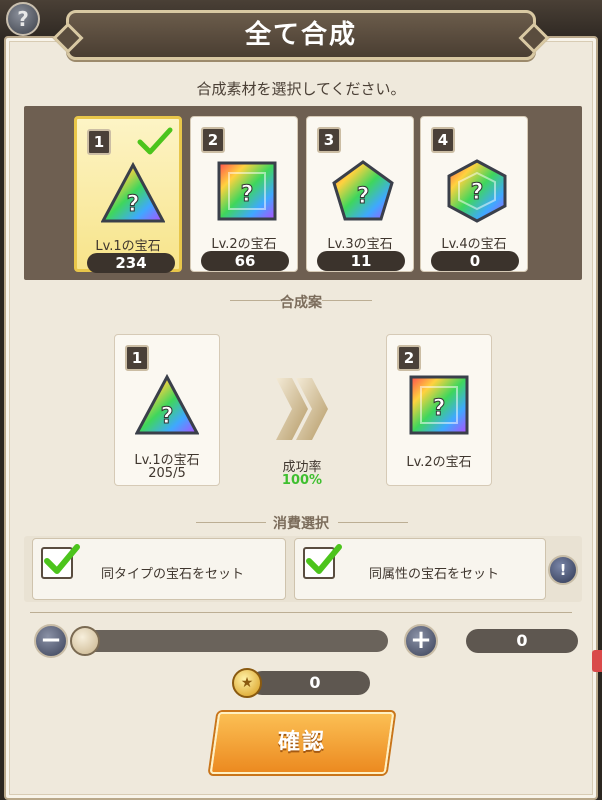 This screenshot has width=602, height=800. I want to click on gold-coin-icon, so click(247, 683).